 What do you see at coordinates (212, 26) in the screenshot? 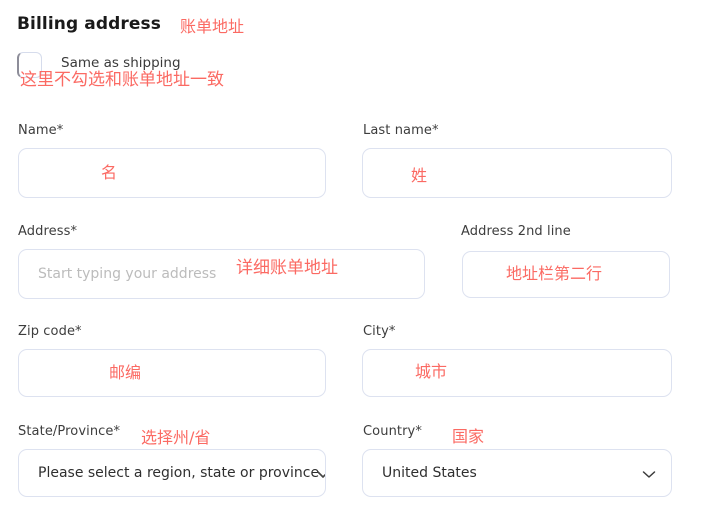
I see `annotation-billing-address: 账单地址` at bounding box center [212, 26].